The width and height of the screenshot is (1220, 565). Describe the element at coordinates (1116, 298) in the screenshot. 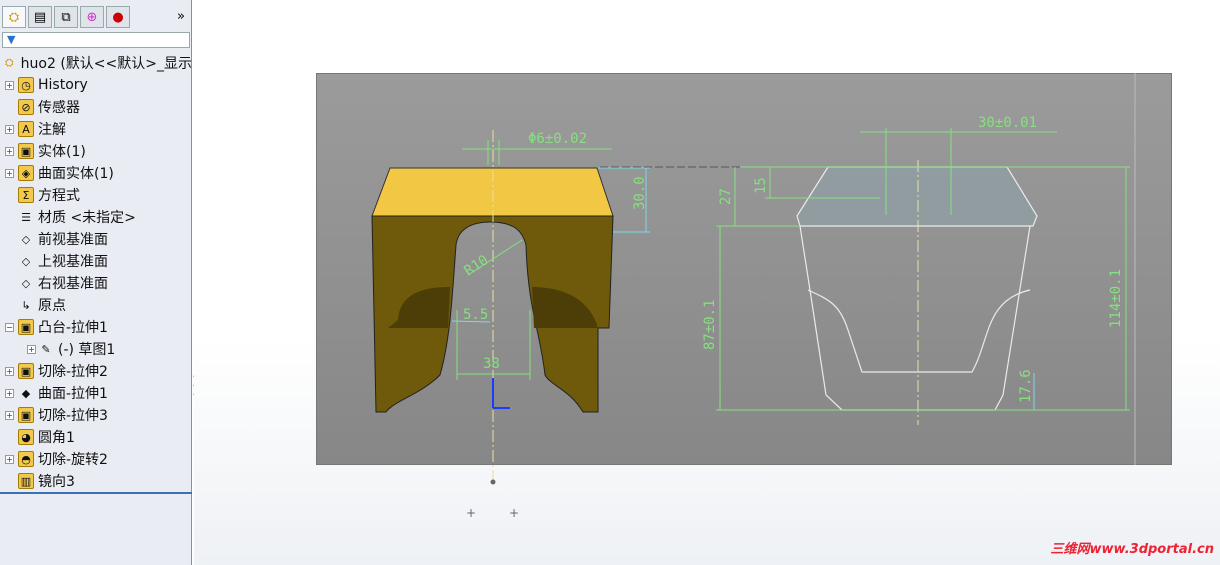

I see `dim-114: 114±0.1` at that location.